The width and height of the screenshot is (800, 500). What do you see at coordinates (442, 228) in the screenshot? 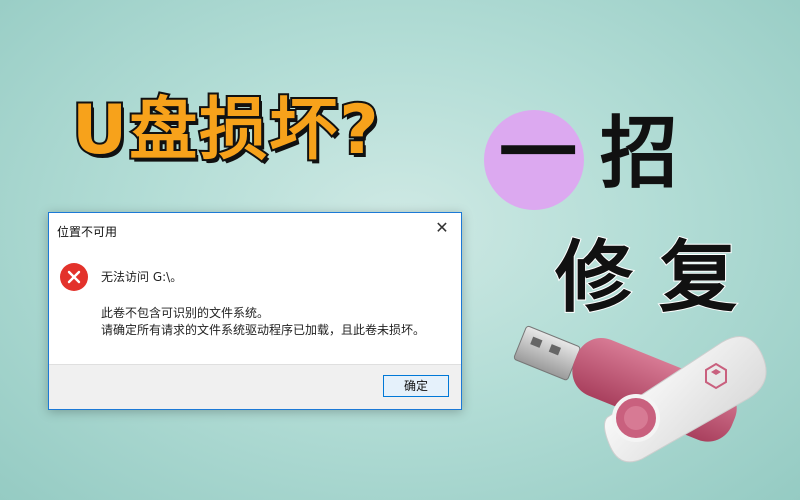
I see `close-icon: ✕` at bounding box center [442, 228].